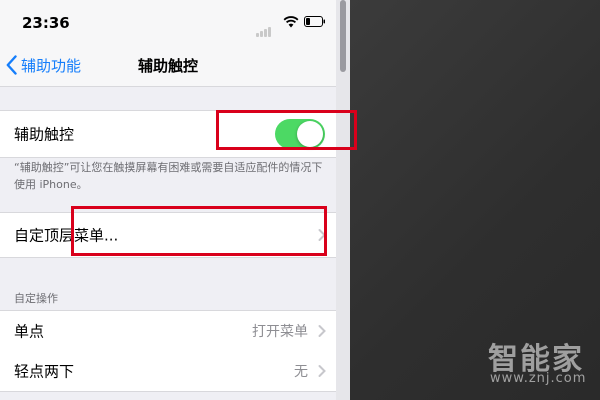 This screenshot has width=600, height=400. Describe the element at coordinates (280, 332) in the screenshot. I see `action-value: 打开菜单` at that location.